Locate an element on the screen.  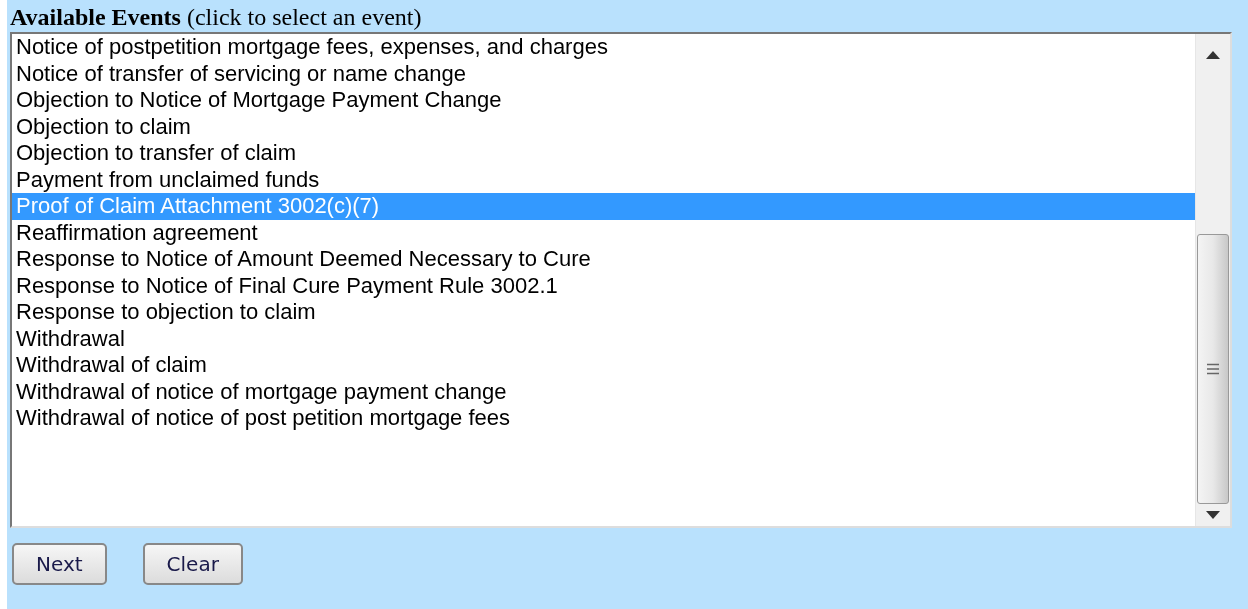
scrollbar-thumb is located at coordinates (1213, 369).